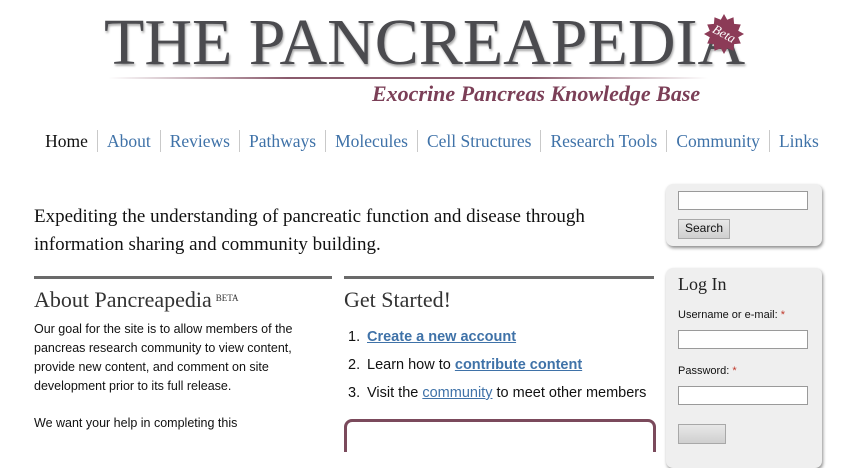 The height and width of the screenshot is (468, 864). Describe the element at coordinates (728, 315) in the screenshot. I see `username-label-text: Username or e-mail:` at that location.